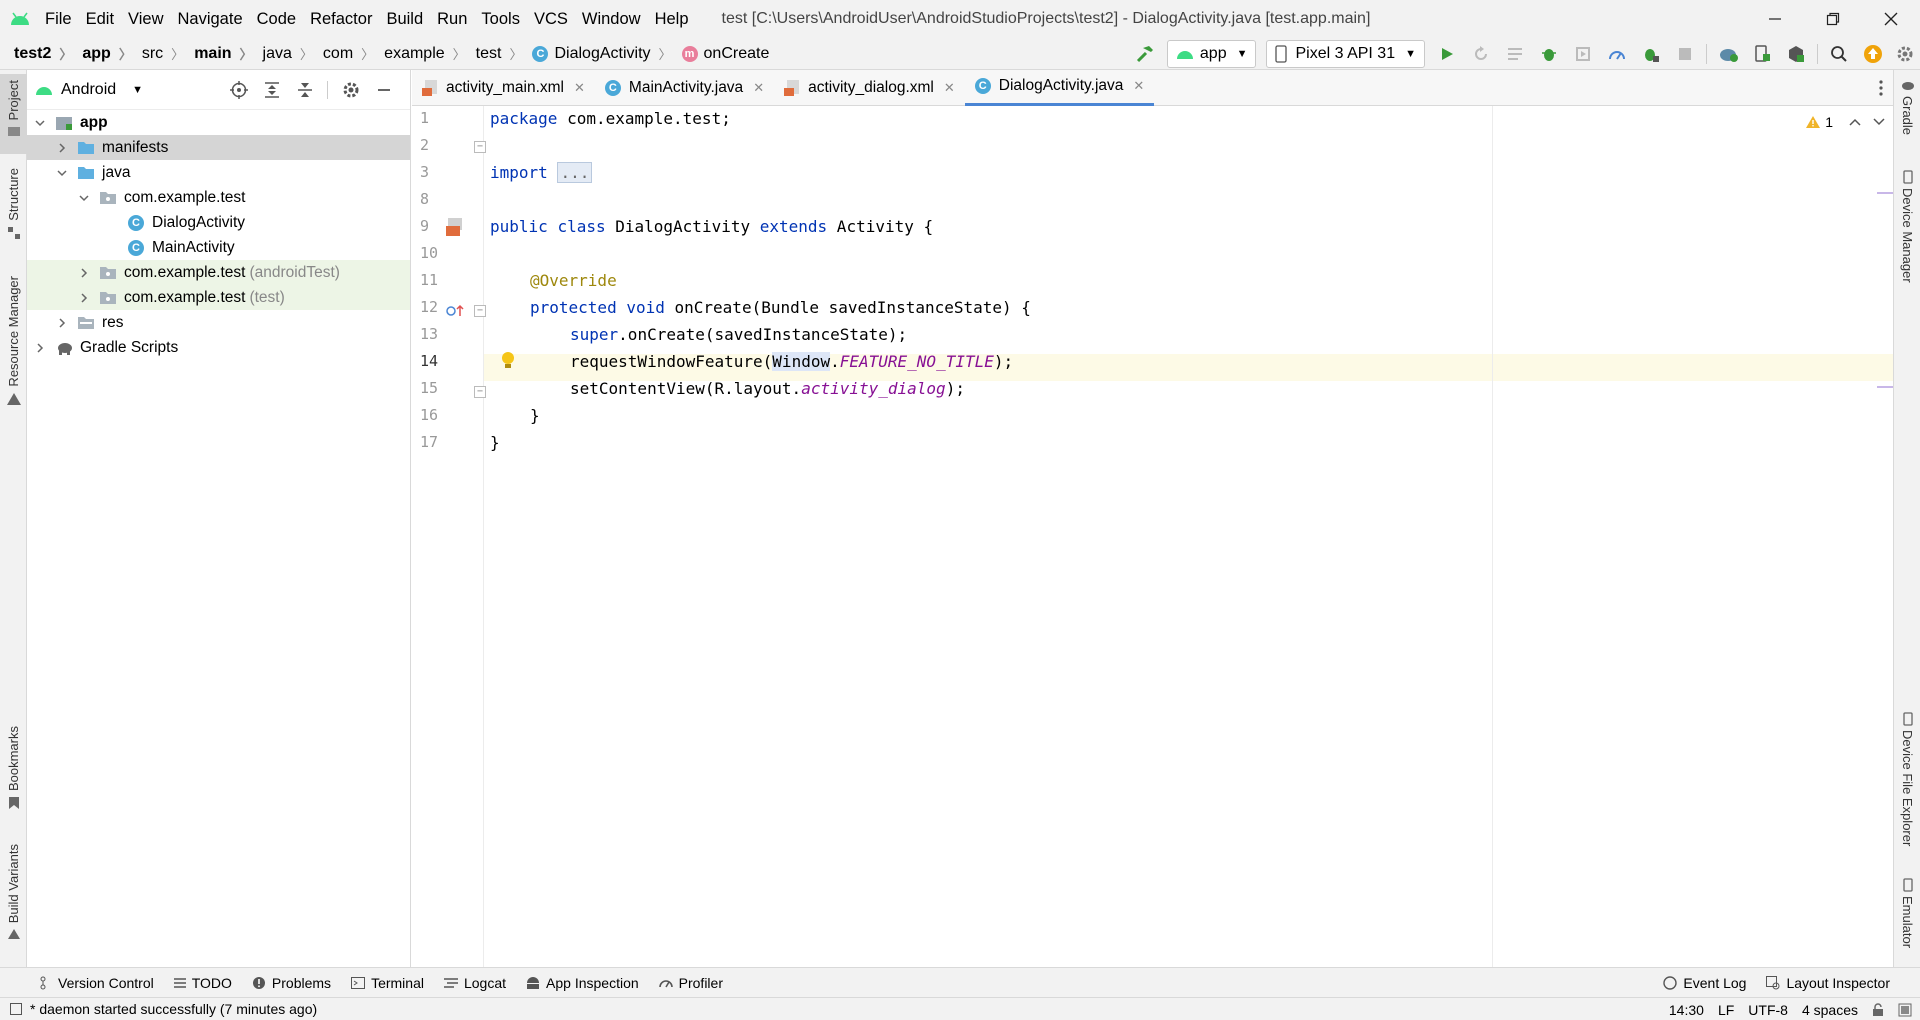 The image size is (1920, 1020). Describe the element at coordinates (13, 770) in the screenshot. I see `bookmarks-tool-tab: Bookmarks` at that location.